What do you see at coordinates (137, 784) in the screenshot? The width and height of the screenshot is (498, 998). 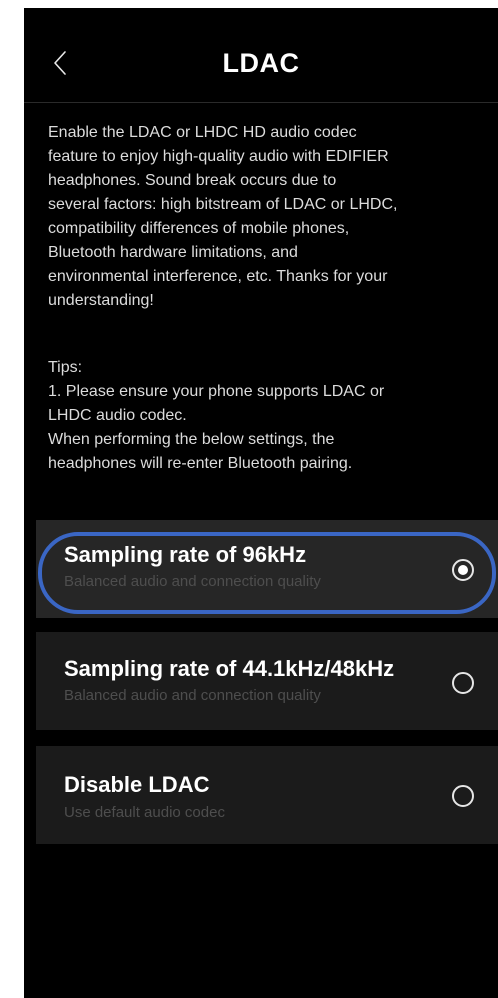 I see `option-title: Disable LDAC` at bounding box center [137, 784].